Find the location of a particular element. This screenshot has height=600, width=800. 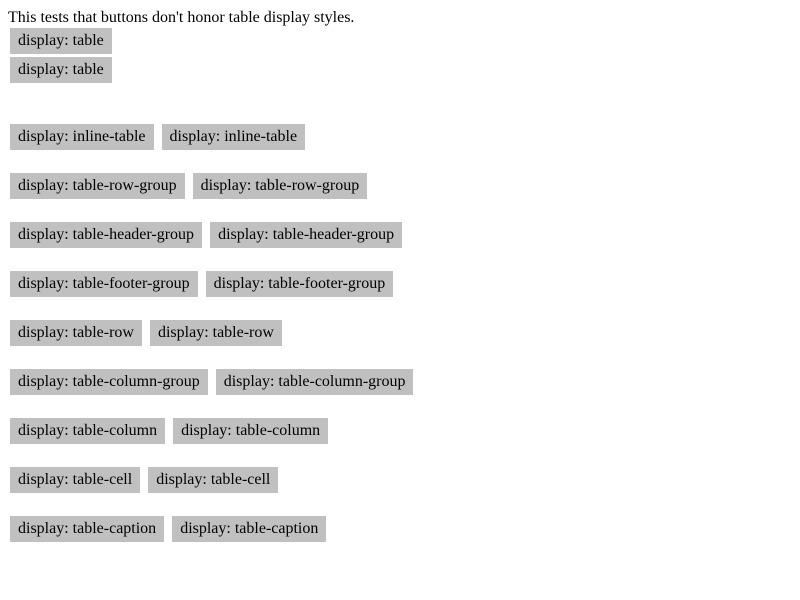

display-table-button-1: display: table is located at coordinates (61, 41).